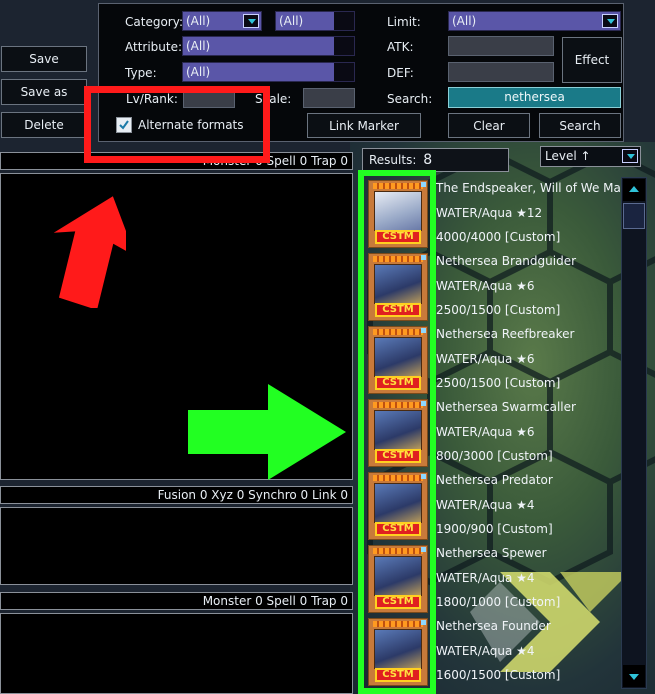 This screenshot has height=694, width=655. What do you see at coordinates (410, 99) in the screenshot?
I see `search-label: Search:` at bounding box center [410, 99].